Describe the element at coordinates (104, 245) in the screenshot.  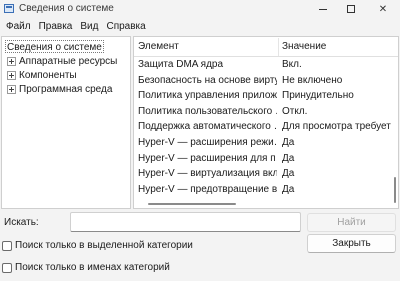
I see `search-selected-category-label: Поиск только в выделенной категории` at that location.